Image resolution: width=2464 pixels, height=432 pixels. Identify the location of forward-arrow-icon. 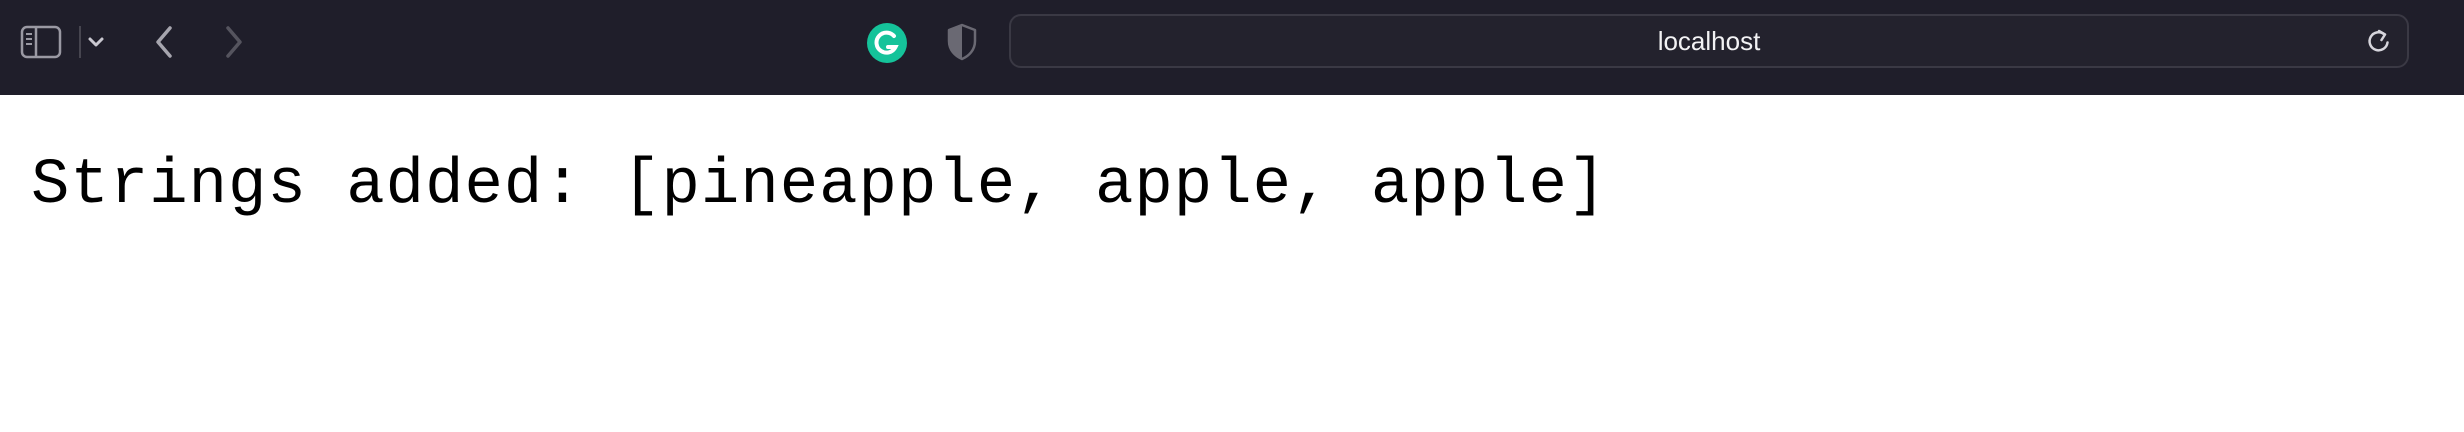
(234, 42).